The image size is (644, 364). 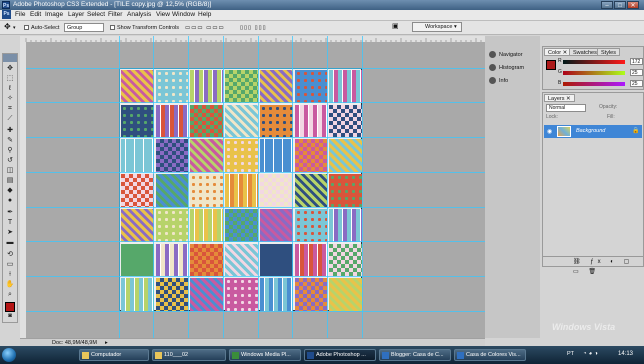 I want to click on blur-tool-icon: ◆, so click(x=10, y=190).